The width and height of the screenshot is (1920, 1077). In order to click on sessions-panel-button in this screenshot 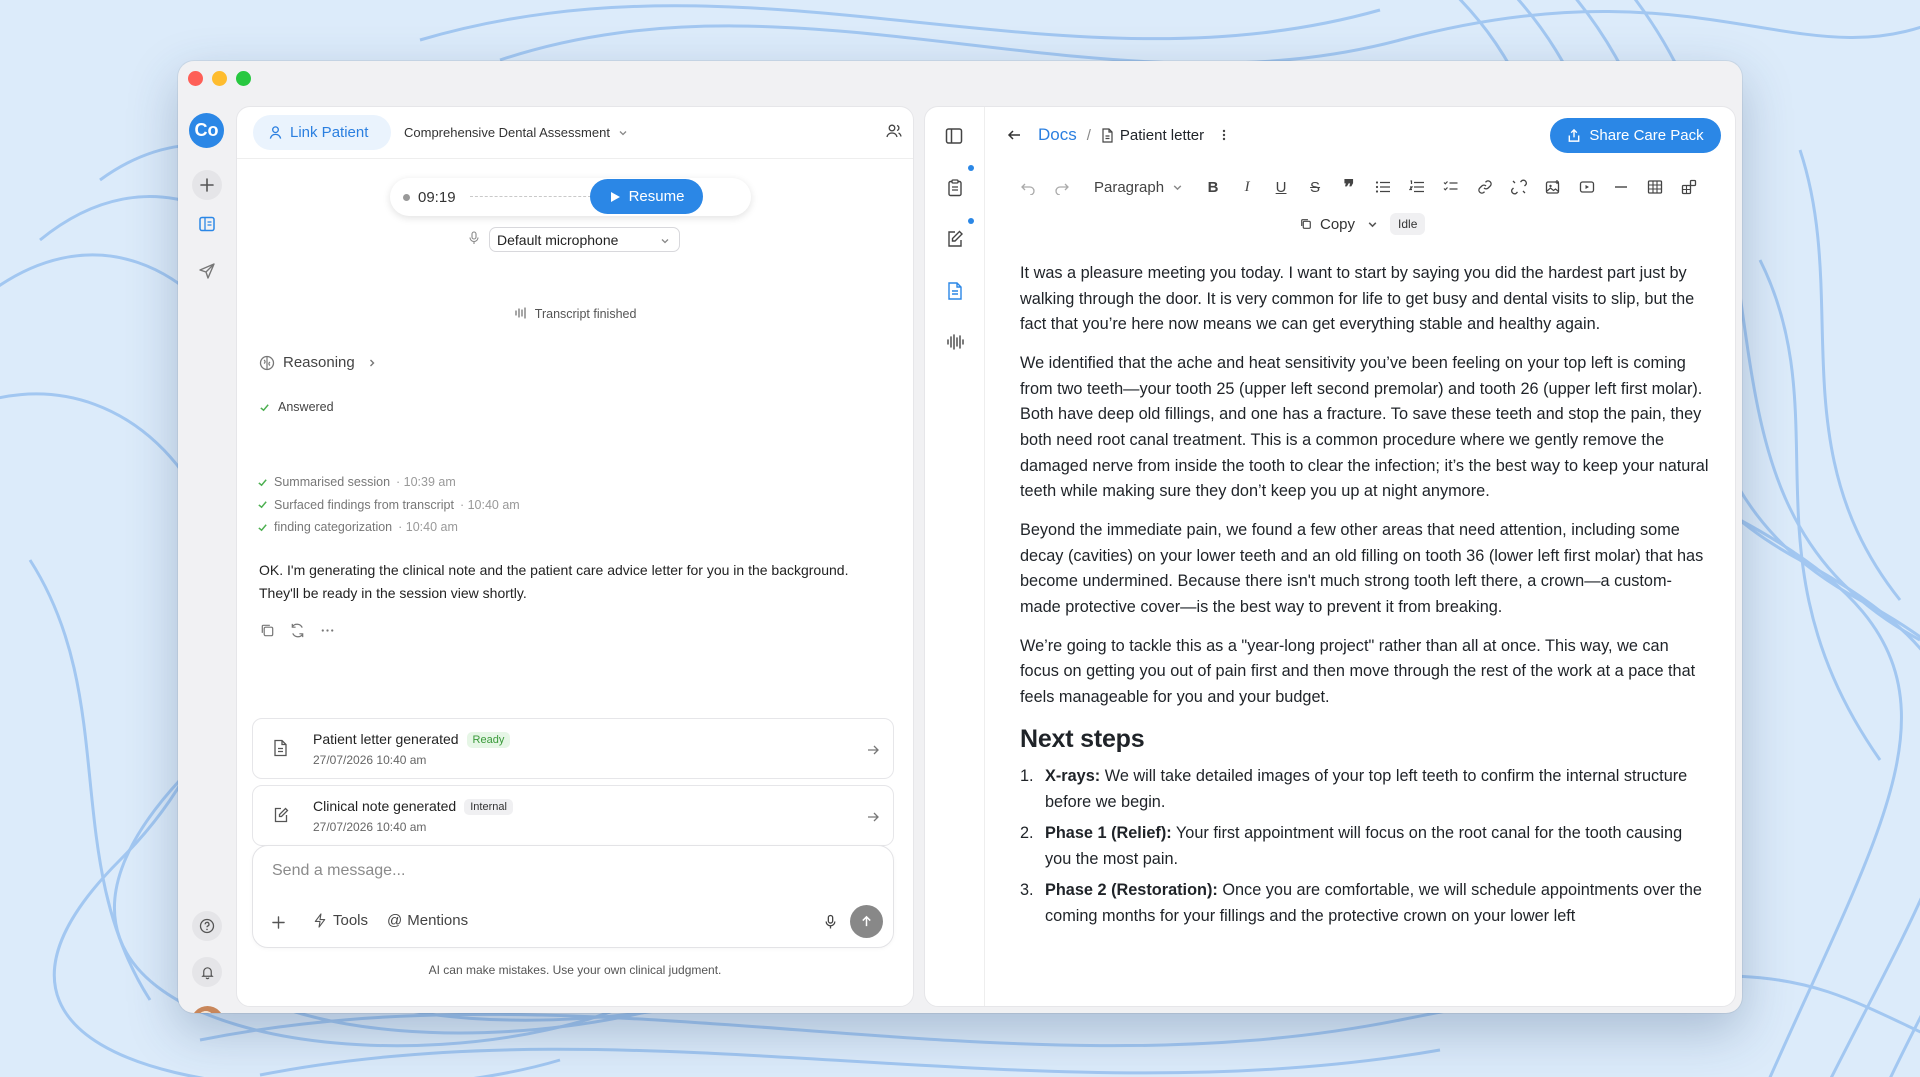, I will do `click(207, 224)`.